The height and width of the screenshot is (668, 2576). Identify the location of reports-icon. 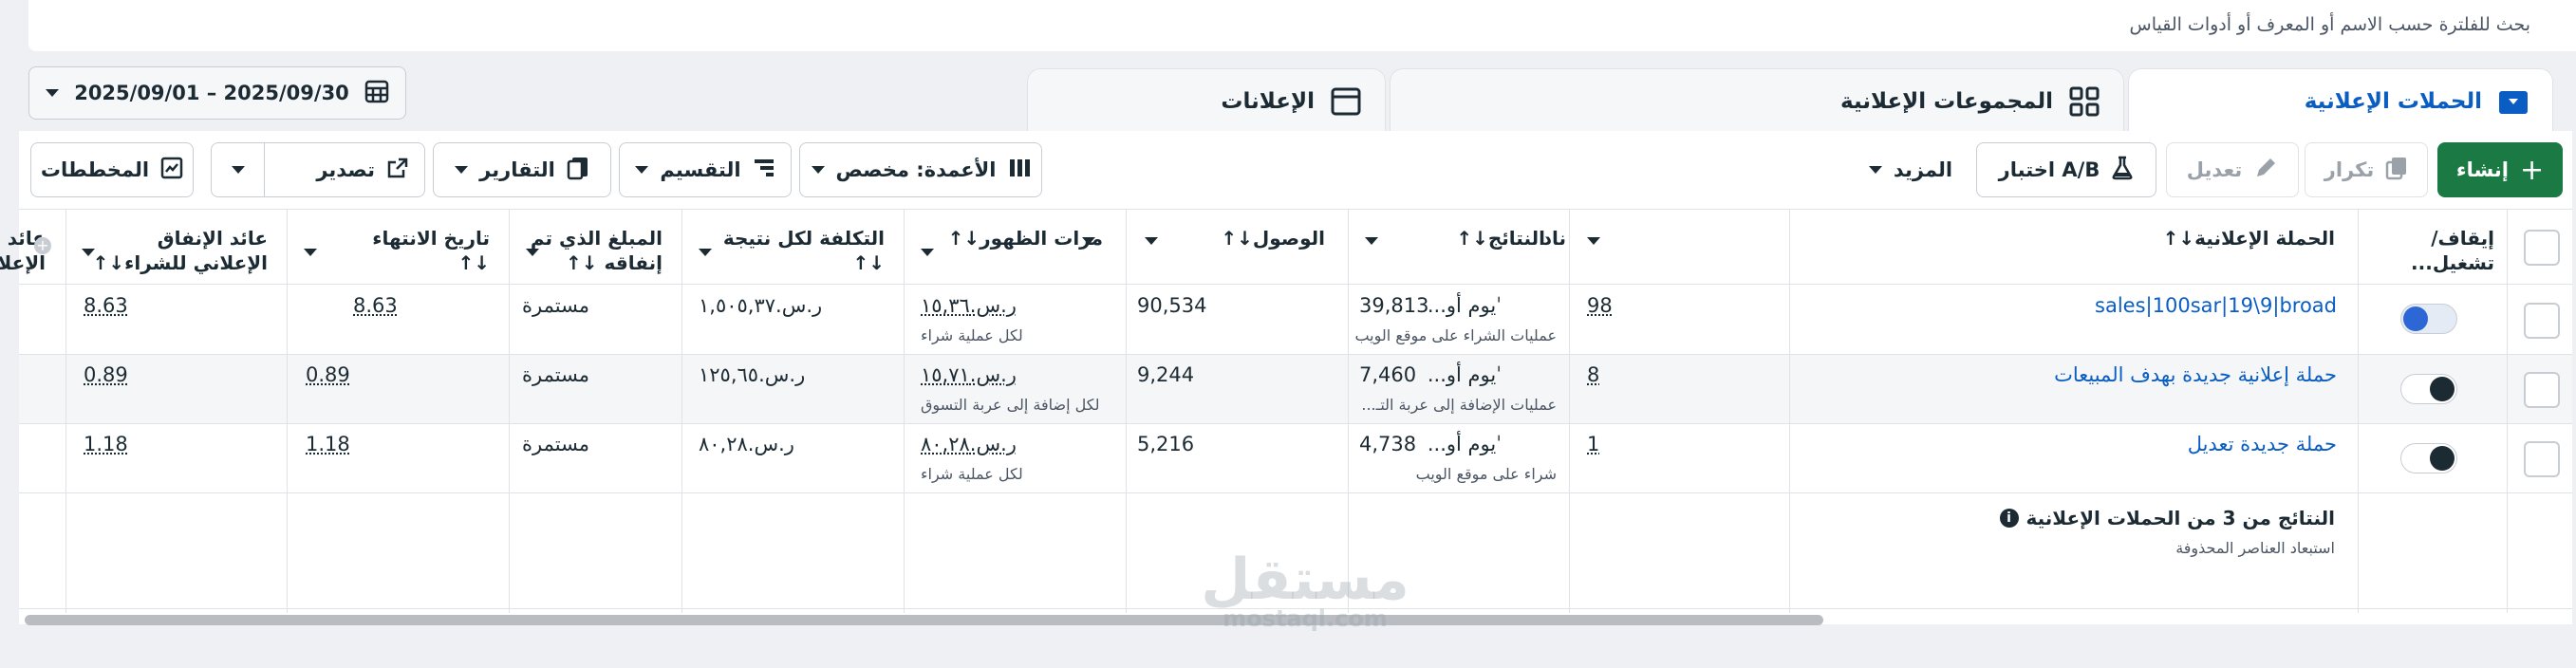
(578, 171).